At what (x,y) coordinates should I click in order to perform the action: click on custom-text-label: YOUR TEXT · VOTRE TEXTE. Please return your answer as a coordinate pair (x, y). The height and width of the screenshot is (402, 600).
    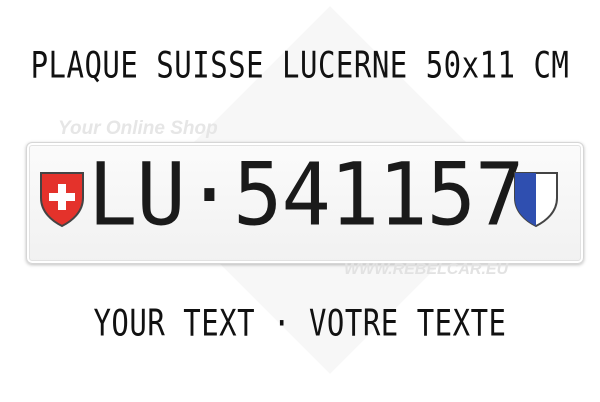
    Looking at the image, I should click on (300, 323).